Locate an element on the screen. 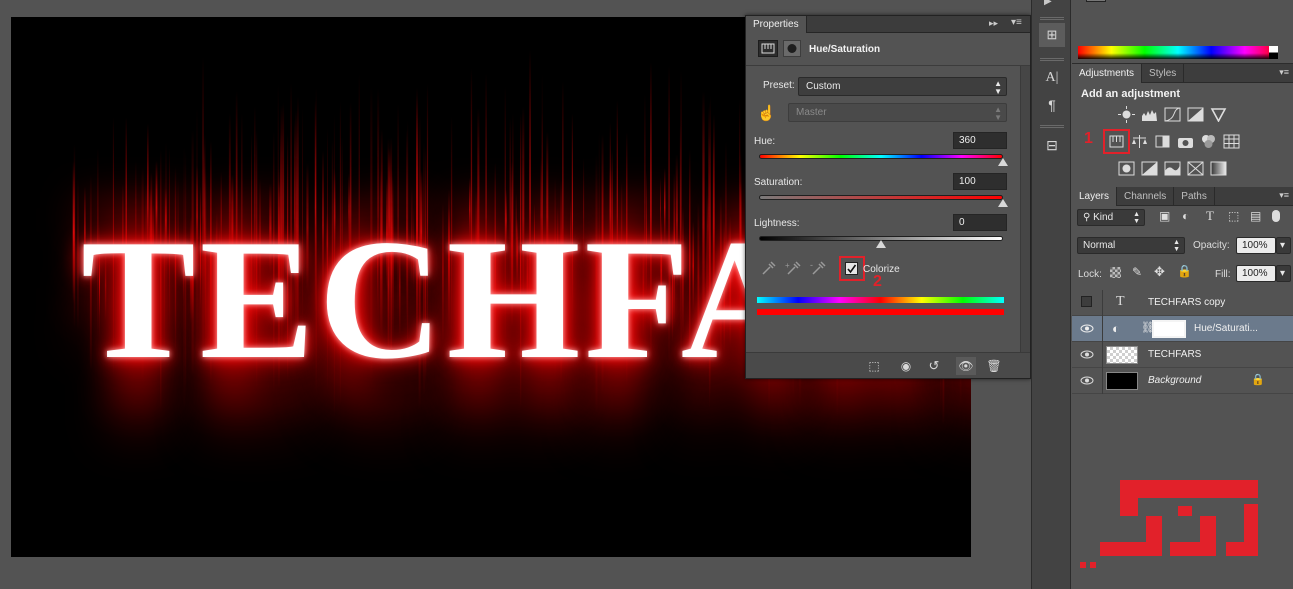 The image size is (1293, 589). levels-icon is located at coordinates (1149, 114).